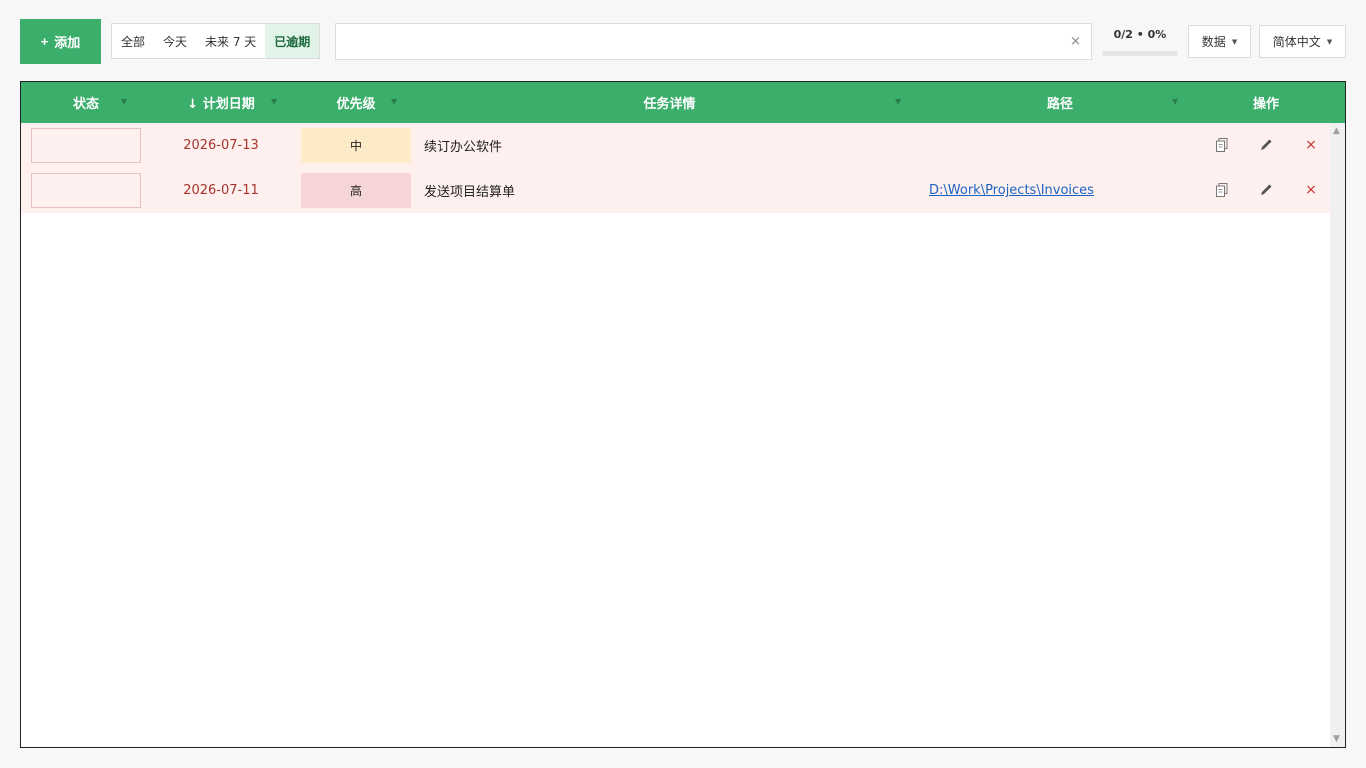  Describe the element at coordinates (356, 190) in the screenshot. I see `priority-badge: 高` at that location.